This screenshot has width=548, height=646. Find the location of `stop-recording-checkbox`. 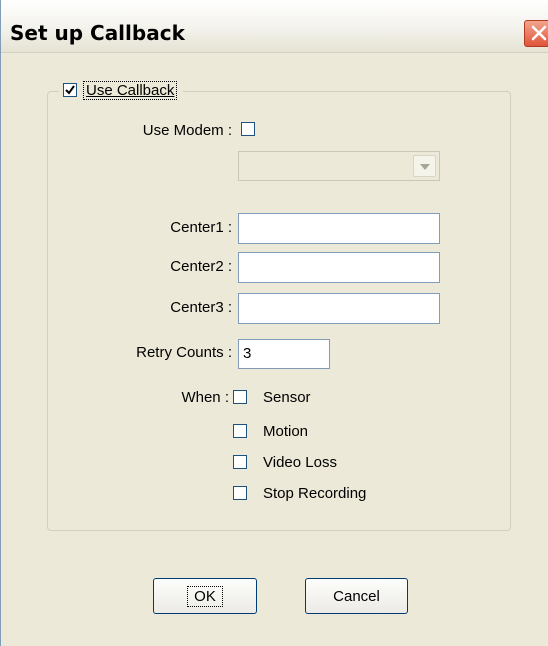

stop-recording-checkbox is located at coordinates (240, 493).